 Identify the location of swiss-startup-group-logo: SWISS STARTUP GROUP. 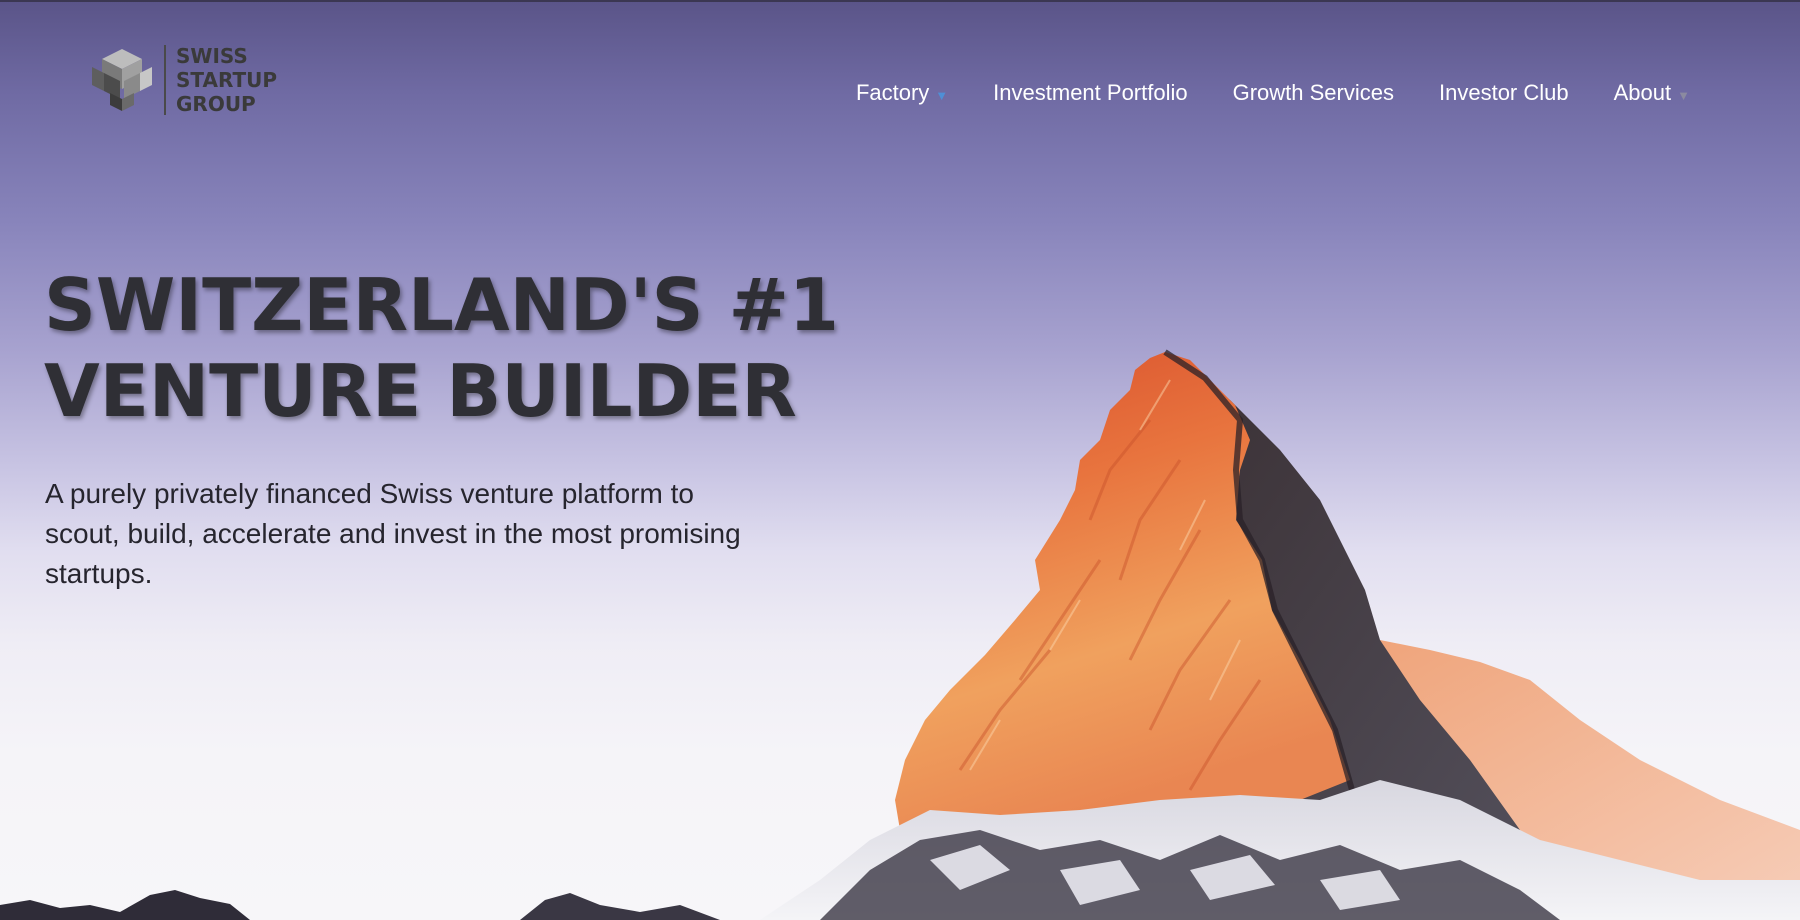
(183, 80).